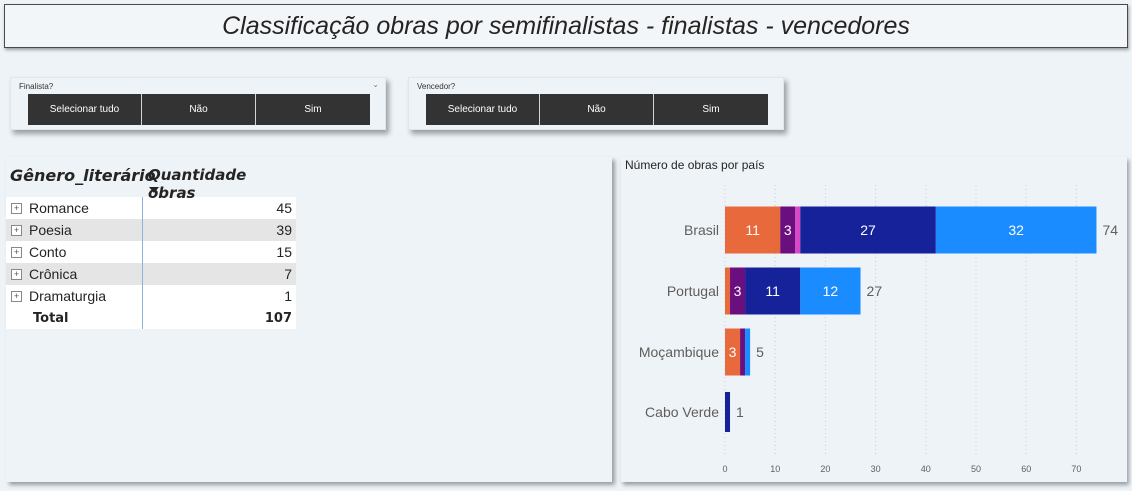 This screenshot has width=1132, height=491. What do you see at coordinates (1026, 469) in the screenshot?
I see `x-tick-label: 60` at bounding box center [1026, 469].